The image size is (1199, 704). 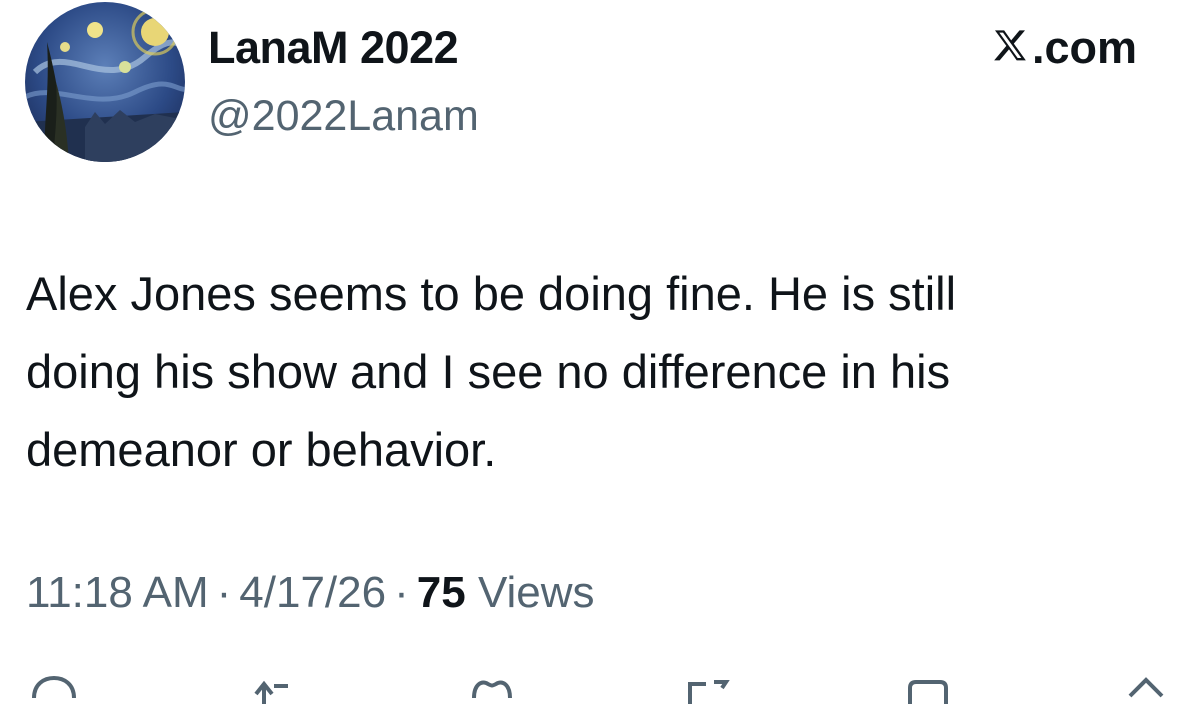 I want to click on starry-night-avatar, so click(x=105, y=82).